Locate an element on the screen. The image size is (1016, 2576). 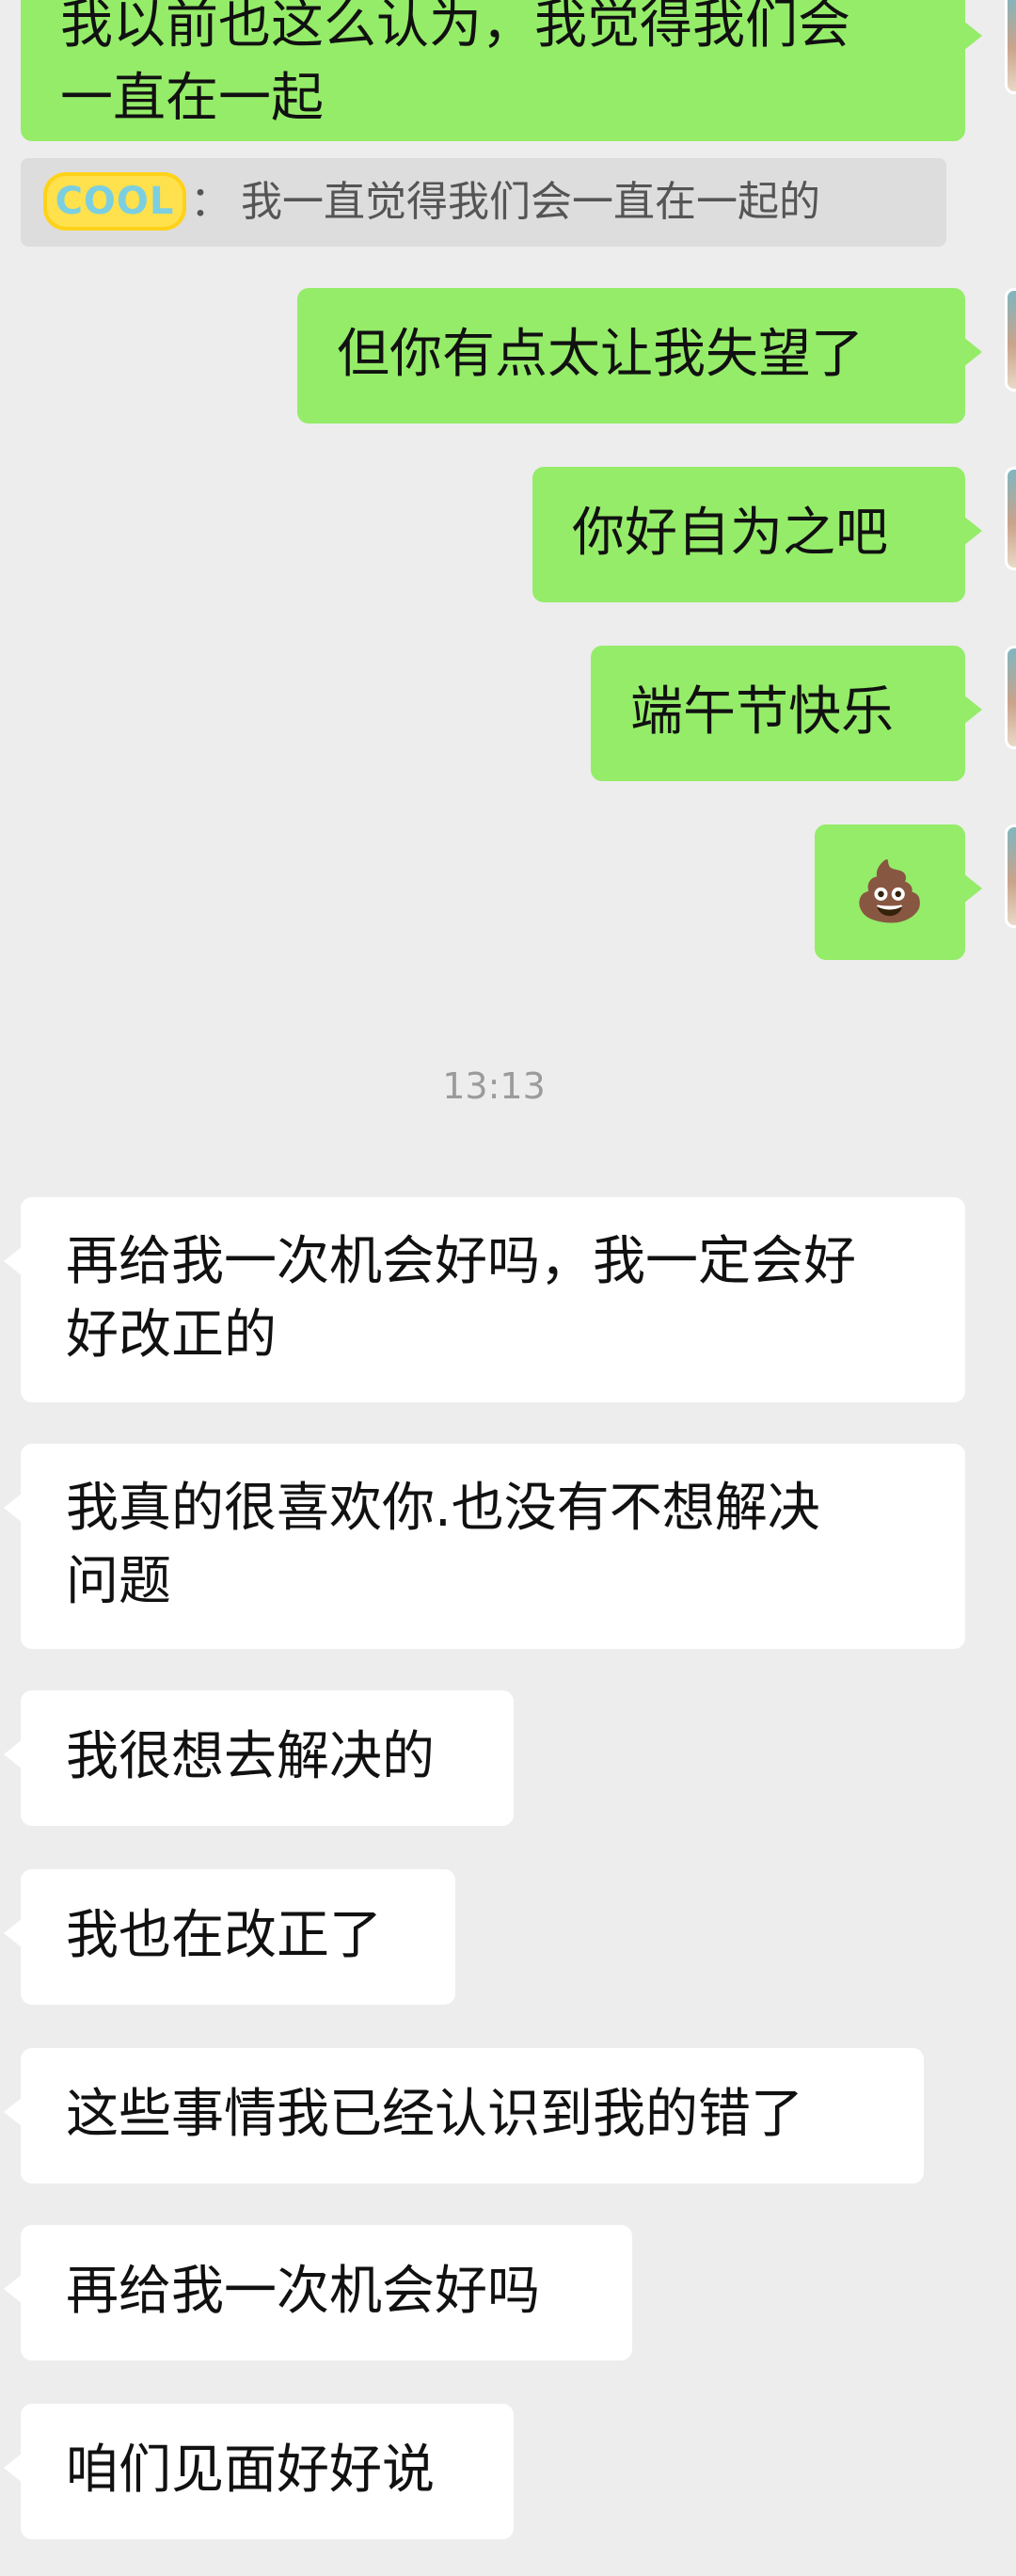
sent-message-bubble: 端午节快乐 is located at coordinates (787, 713).